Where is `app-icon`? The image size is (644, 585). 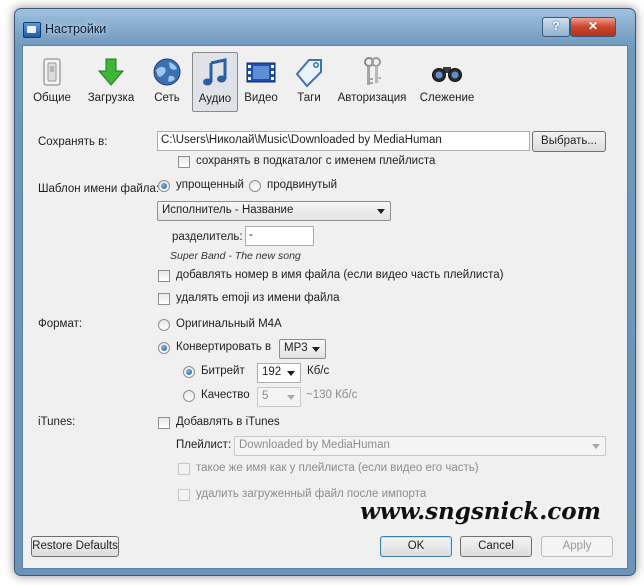 app-icon is located at coordinates (32, 30).